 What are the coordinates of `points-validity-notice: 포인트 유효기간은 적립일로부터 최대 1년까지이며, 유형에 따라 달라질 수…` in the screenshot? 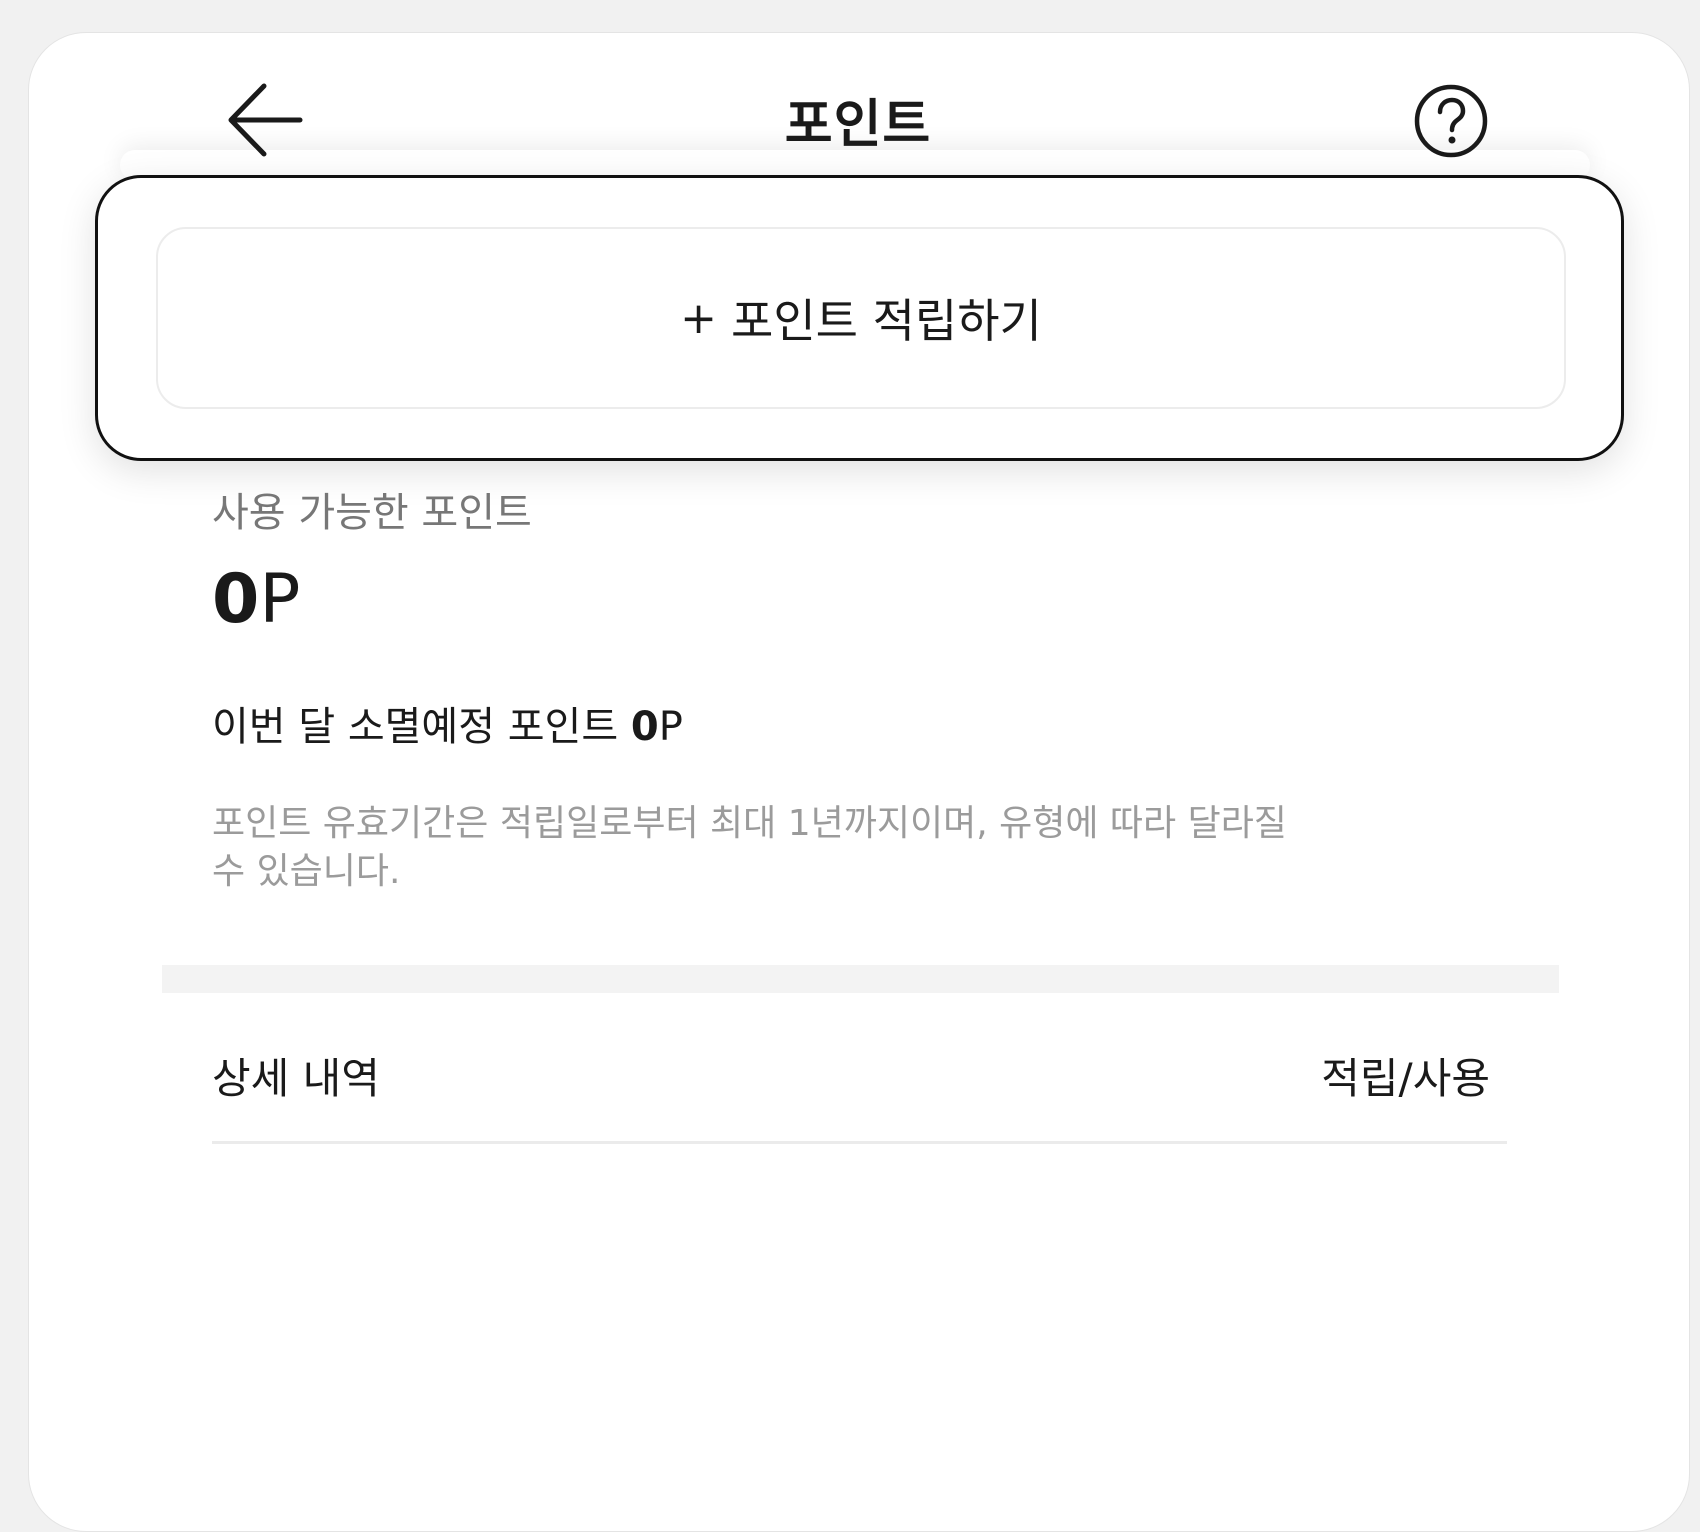 It's located at (787, 848).